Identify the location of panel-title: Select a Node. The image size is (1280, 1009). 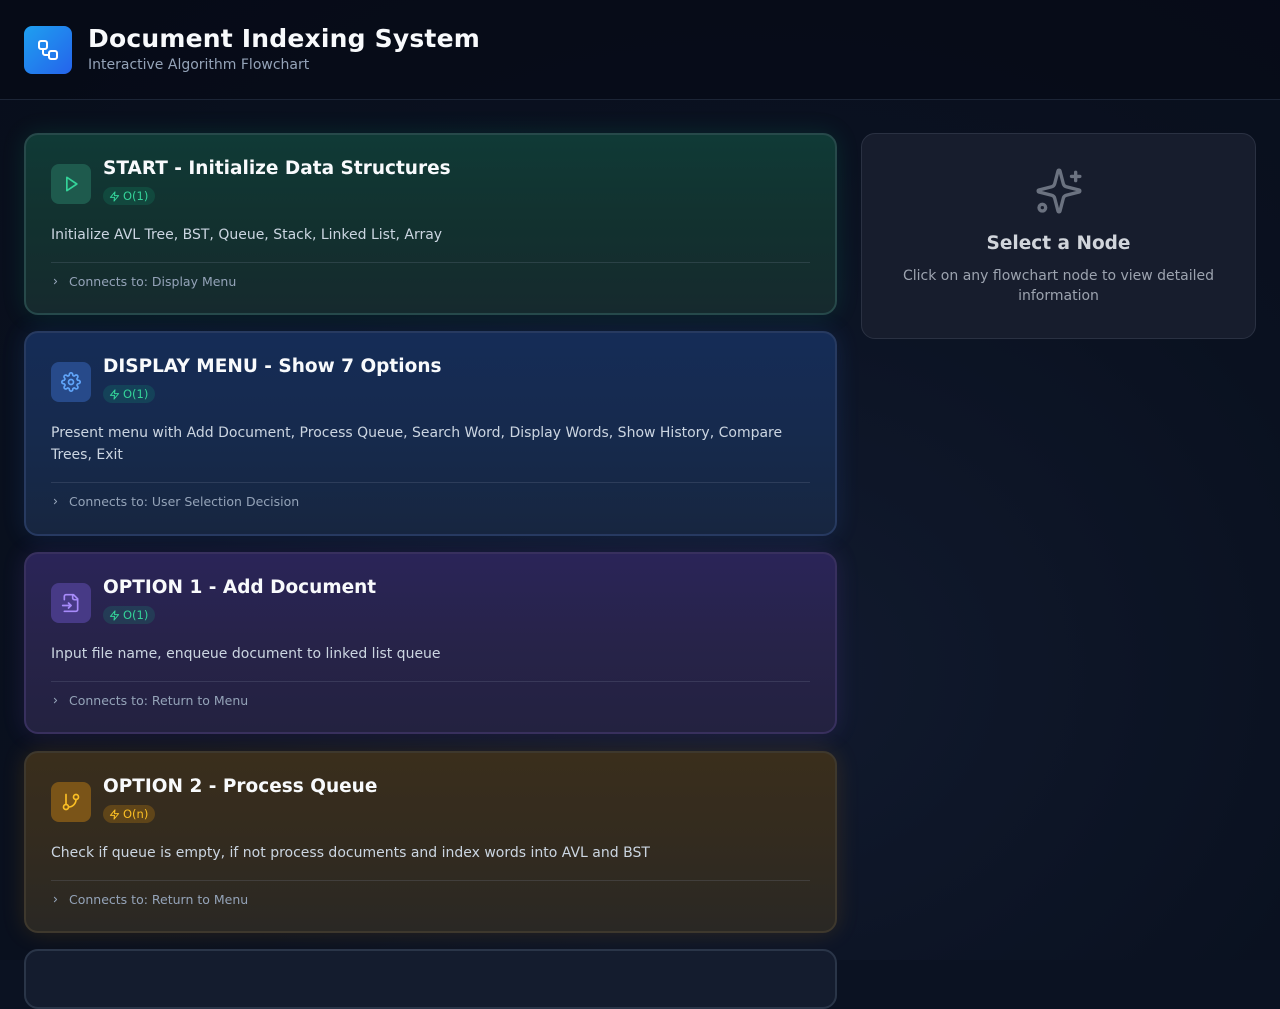
(1058, 243).